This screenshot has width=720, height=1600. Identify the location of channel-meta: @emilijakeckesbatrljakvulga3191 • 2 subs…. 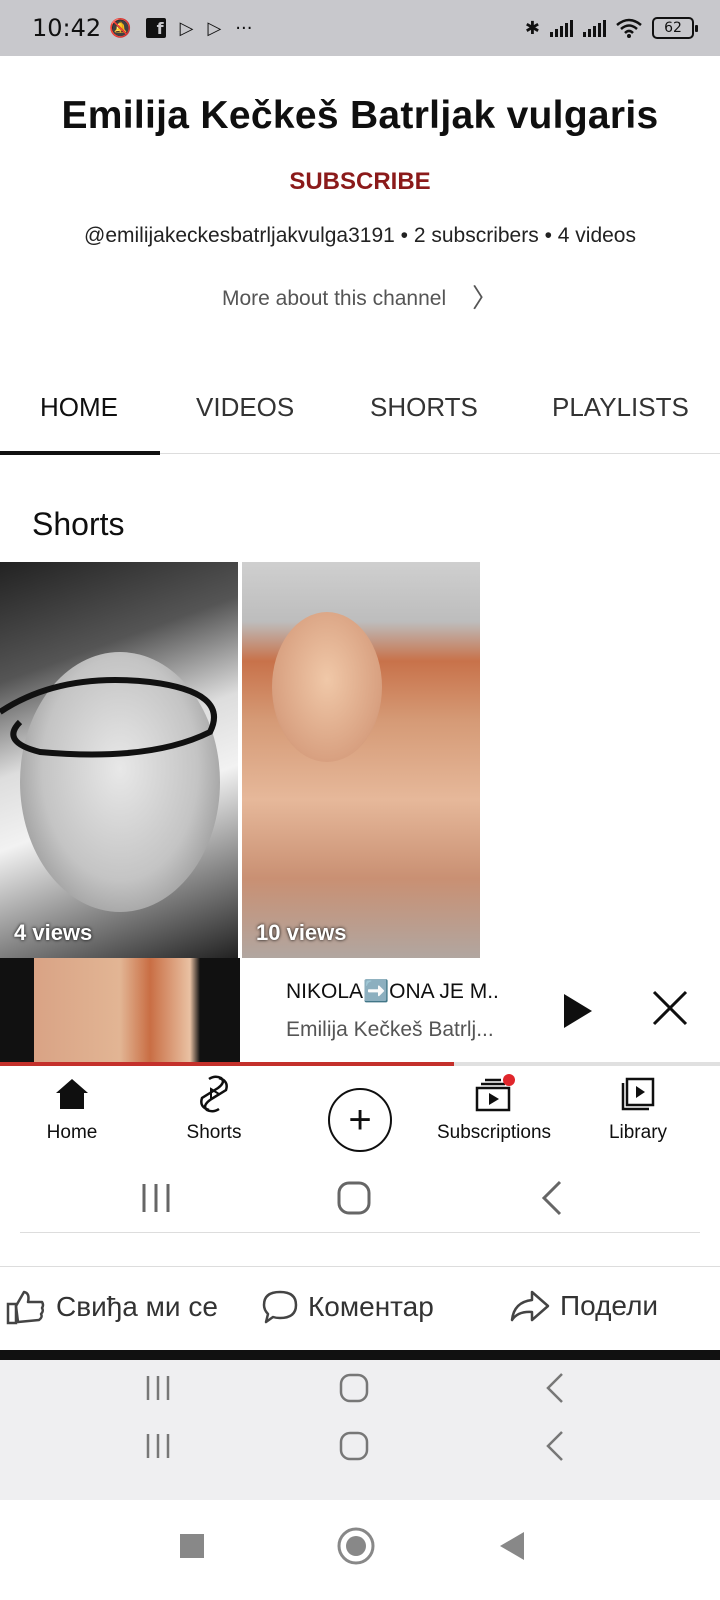
(360, 236).